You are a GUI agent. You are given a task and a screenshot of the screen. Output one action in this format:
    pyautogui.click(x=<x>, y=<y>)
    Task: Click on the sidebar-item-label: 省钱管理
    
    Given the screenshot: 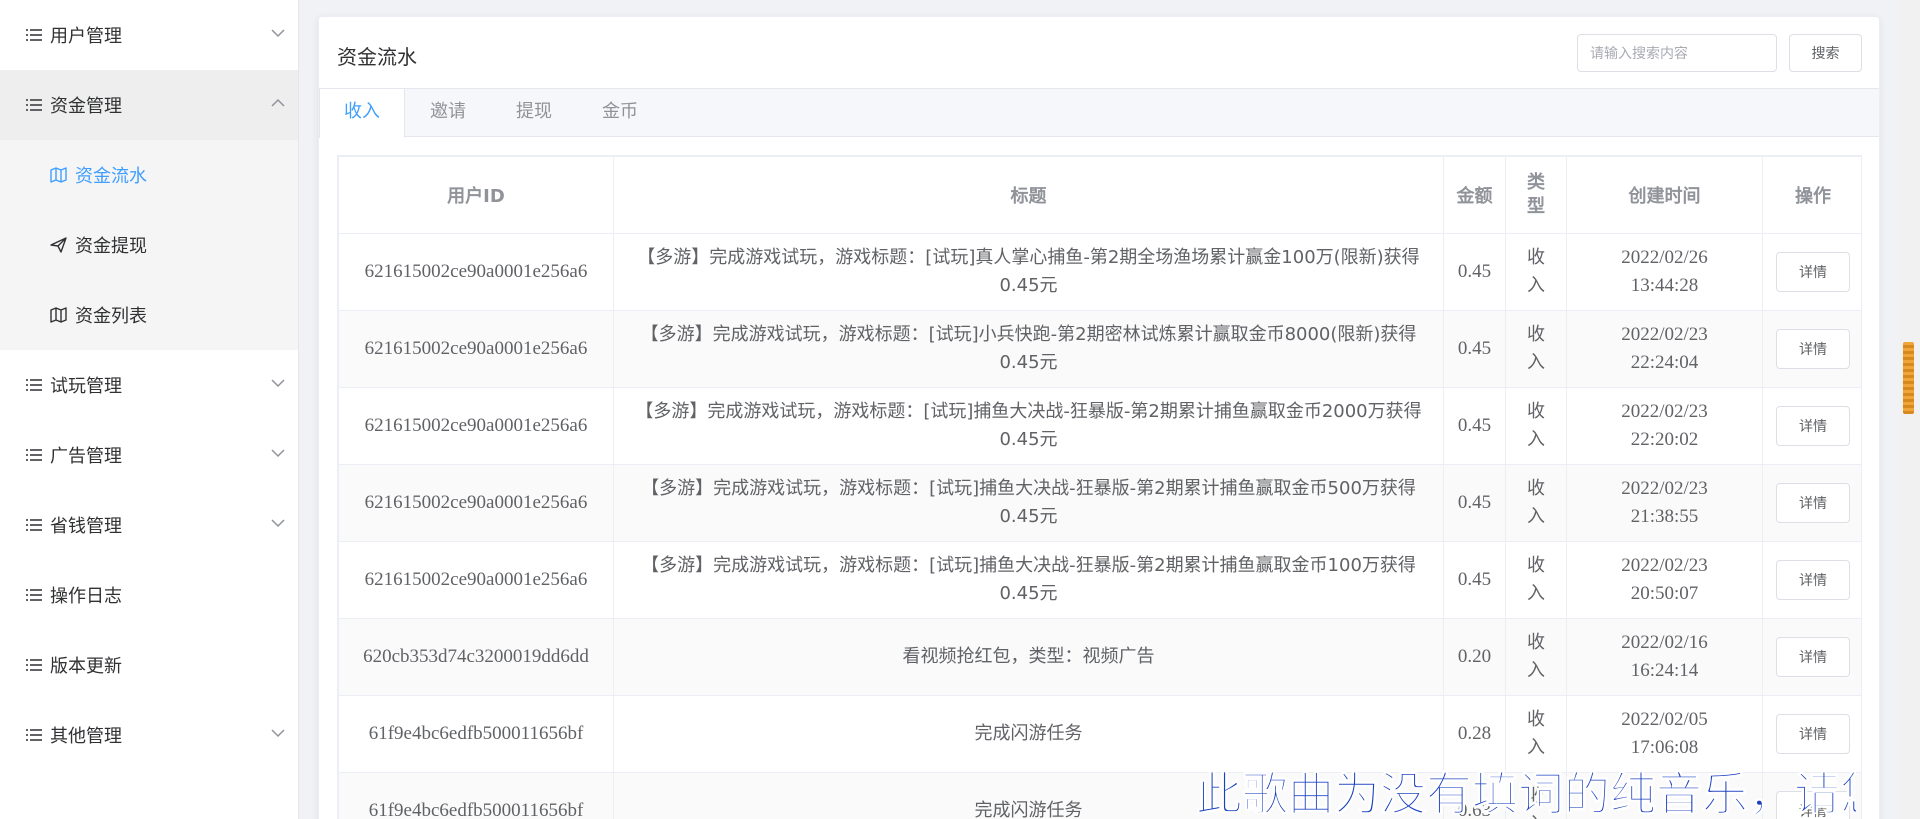 What is the action you would take?
    pyautogui.click(x=86, y=526)
    